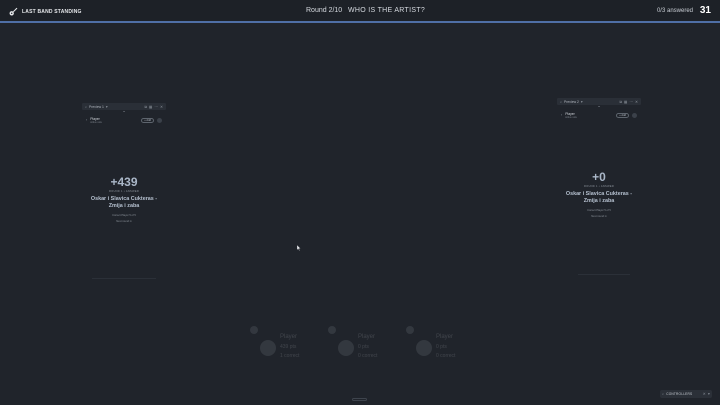  What do you see at coordinates (705, 10) in the screenshot?
I see `countdown-timer: 31` at bounding box center [705, 10].